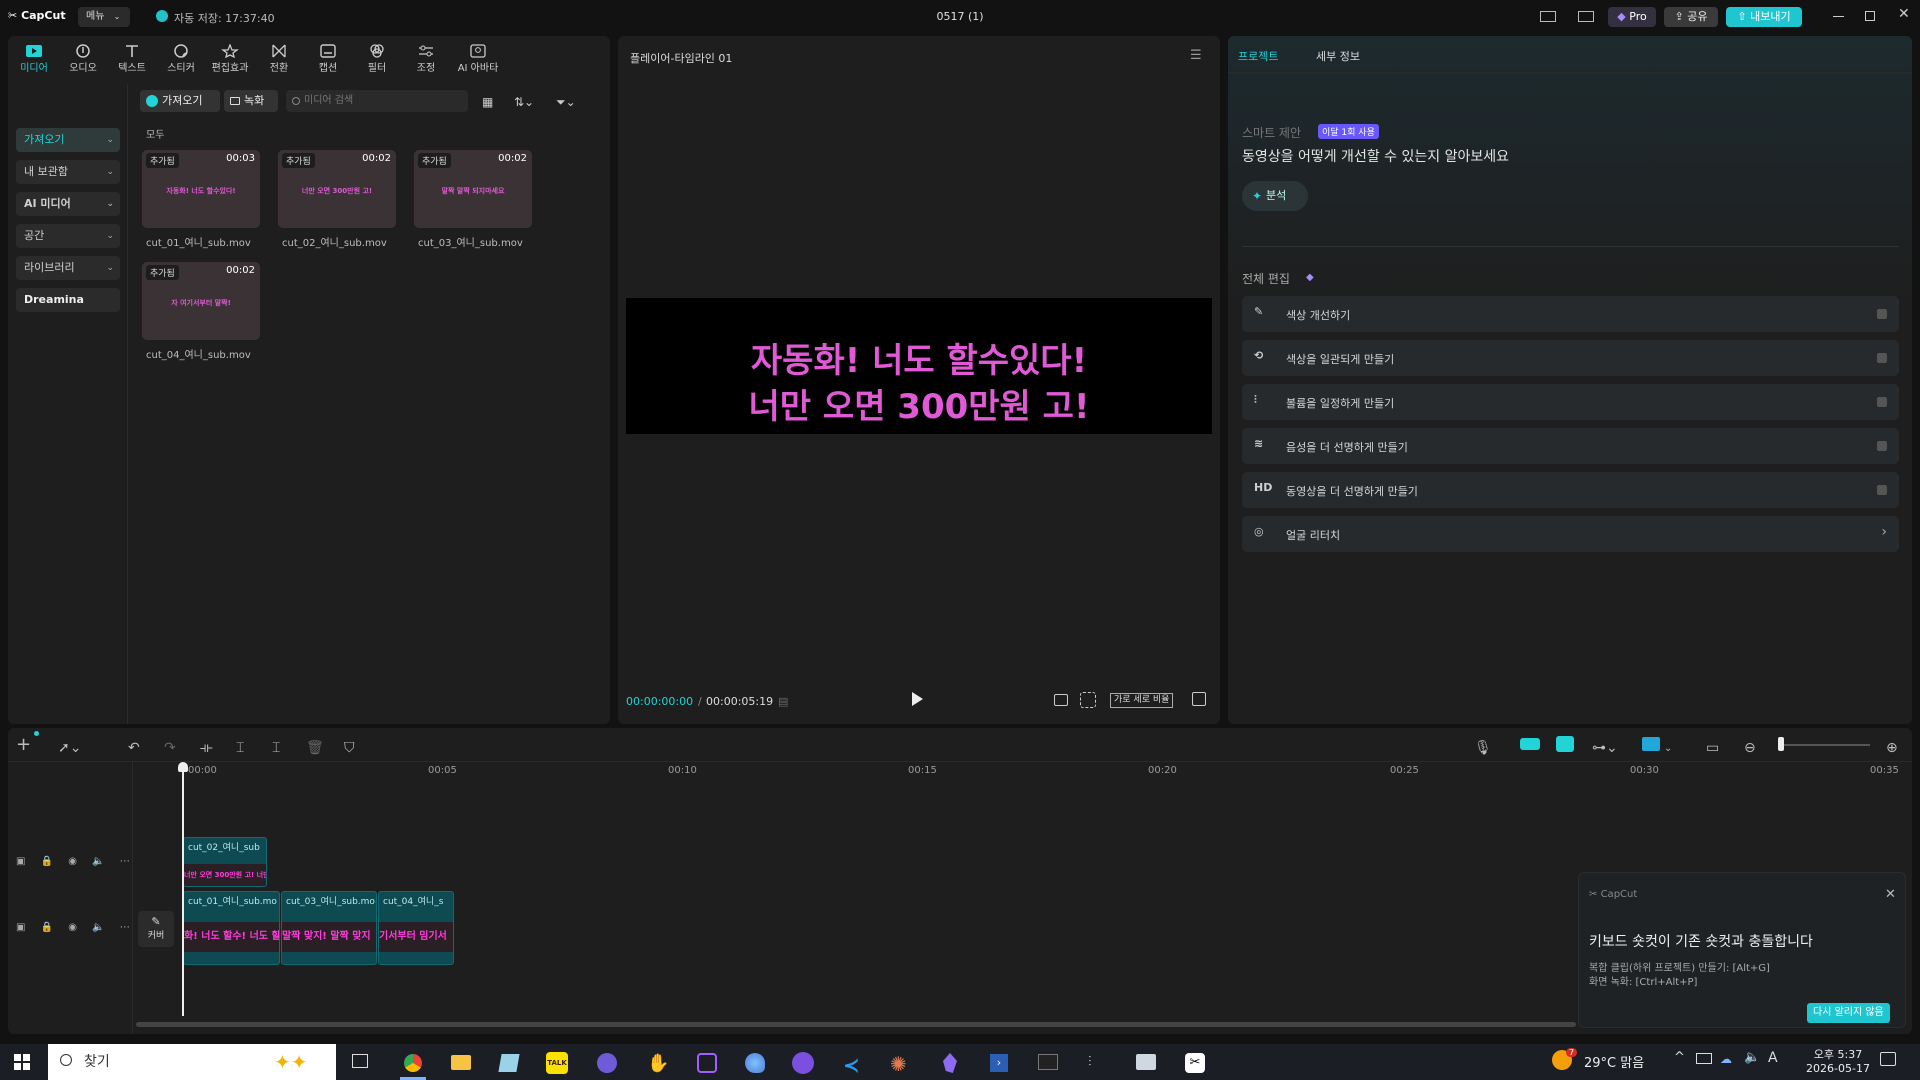 The height and width of the screenshot is (1080, 1920). What do you see at coordinates (1750, 748) in the screenshot?
I see `zoom-out-icon: ⊖` at bounding box center [1750, 748].